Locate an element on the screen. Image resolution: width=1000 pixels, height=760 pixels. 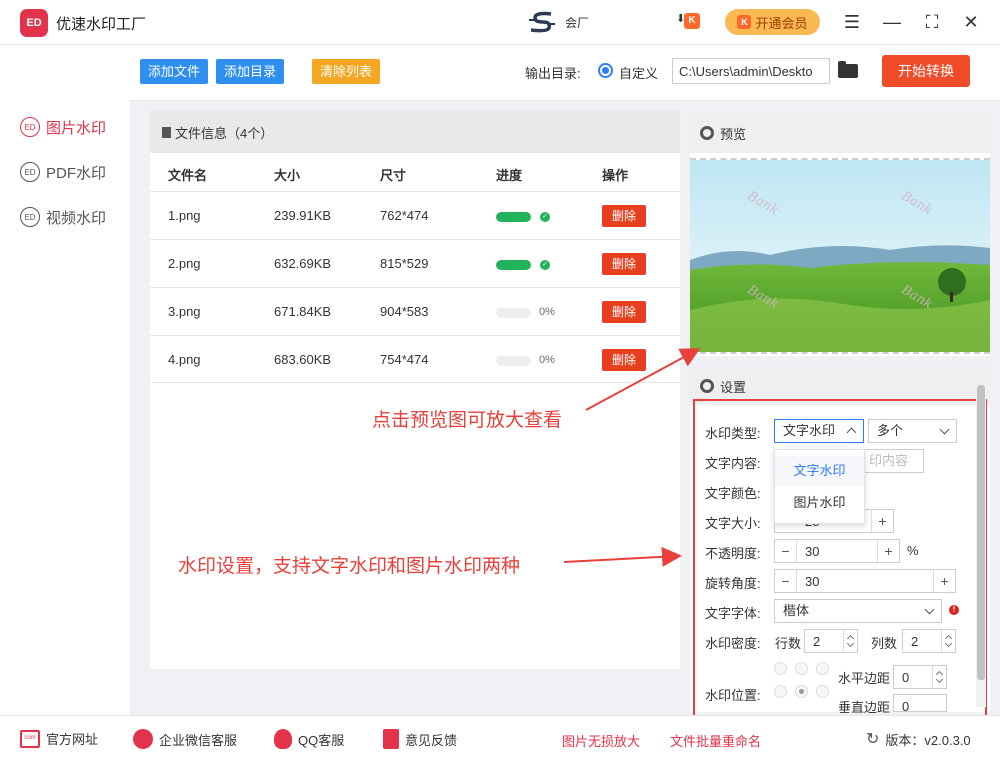
preview-panel: 预览 Bank Bank Bank Bank is located at coordinates (840, 234).